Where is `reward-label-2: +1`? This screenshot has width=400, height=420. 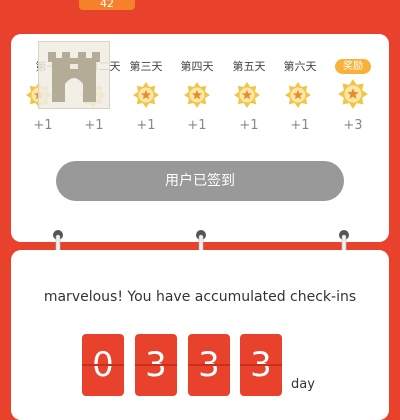
reward-label-2: +1 is located at coordinates (94, 125).